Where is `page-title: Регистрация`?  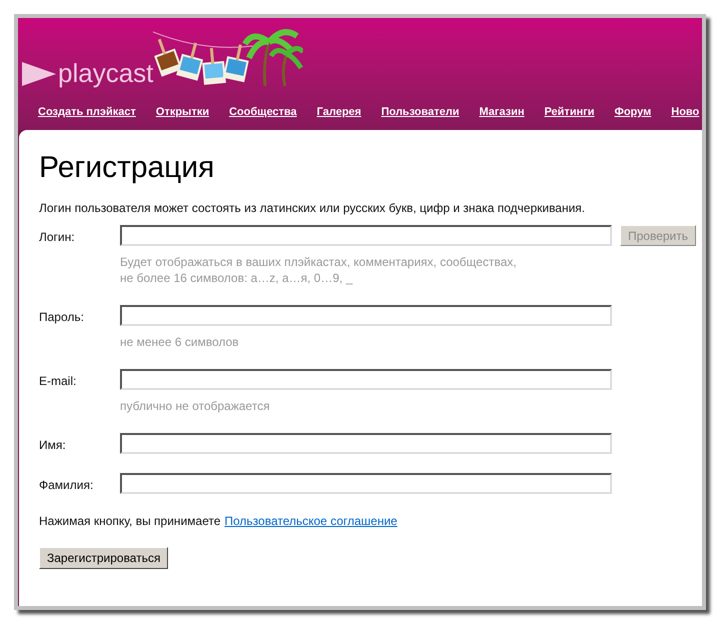
page-title: Регистрация is located at coordinates (127, 168).